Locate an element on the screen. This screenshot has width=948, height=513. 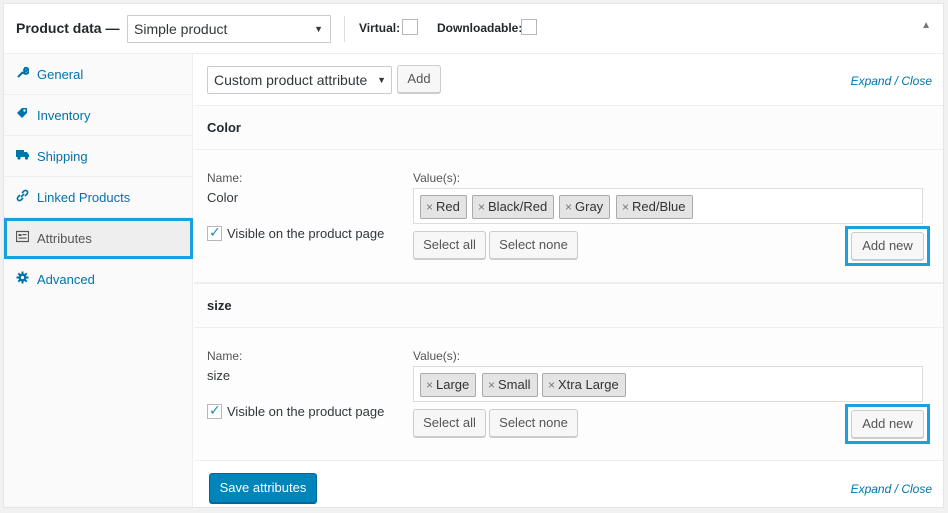
name-value: size is located at coordinates (219, 375).